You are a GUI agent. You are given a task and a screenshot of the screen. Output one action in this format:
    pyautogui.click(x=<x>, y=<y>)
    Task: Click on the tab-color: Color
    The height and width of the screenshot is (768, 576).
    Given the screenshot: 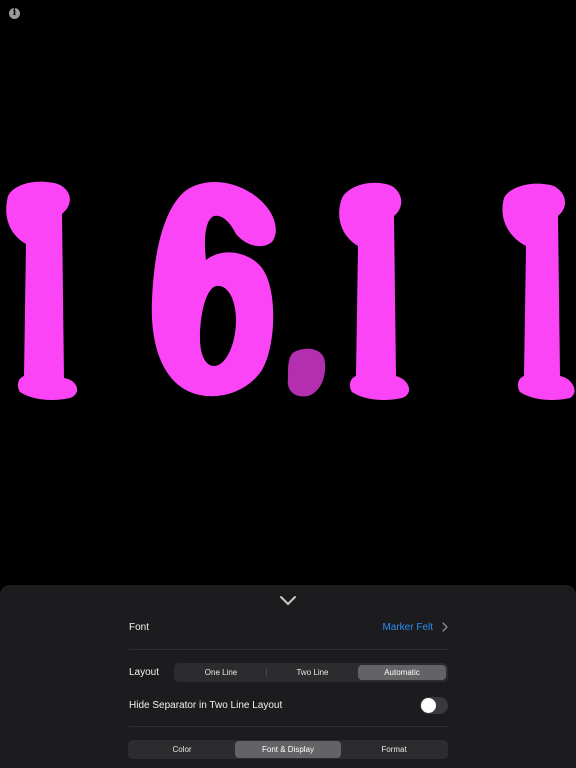 What is the action you would take?
    pyautogui.click(x=182, y=749)
    